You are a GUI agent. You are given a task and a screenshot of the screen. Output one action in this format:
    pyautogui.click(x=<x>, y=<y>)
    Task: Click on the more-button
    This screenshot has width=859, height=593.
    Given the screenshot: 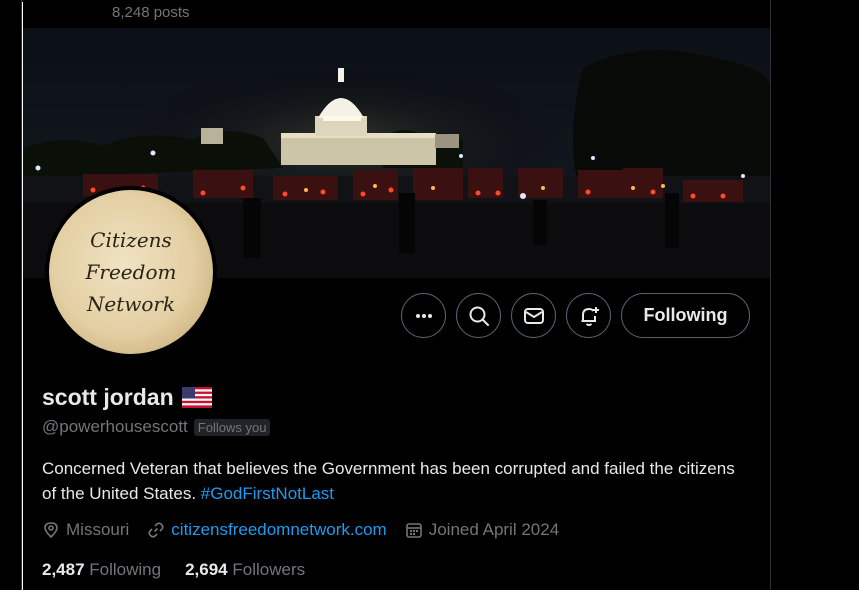 What is the action you would take?
    pyautogui.click(x=423, y=315)
    